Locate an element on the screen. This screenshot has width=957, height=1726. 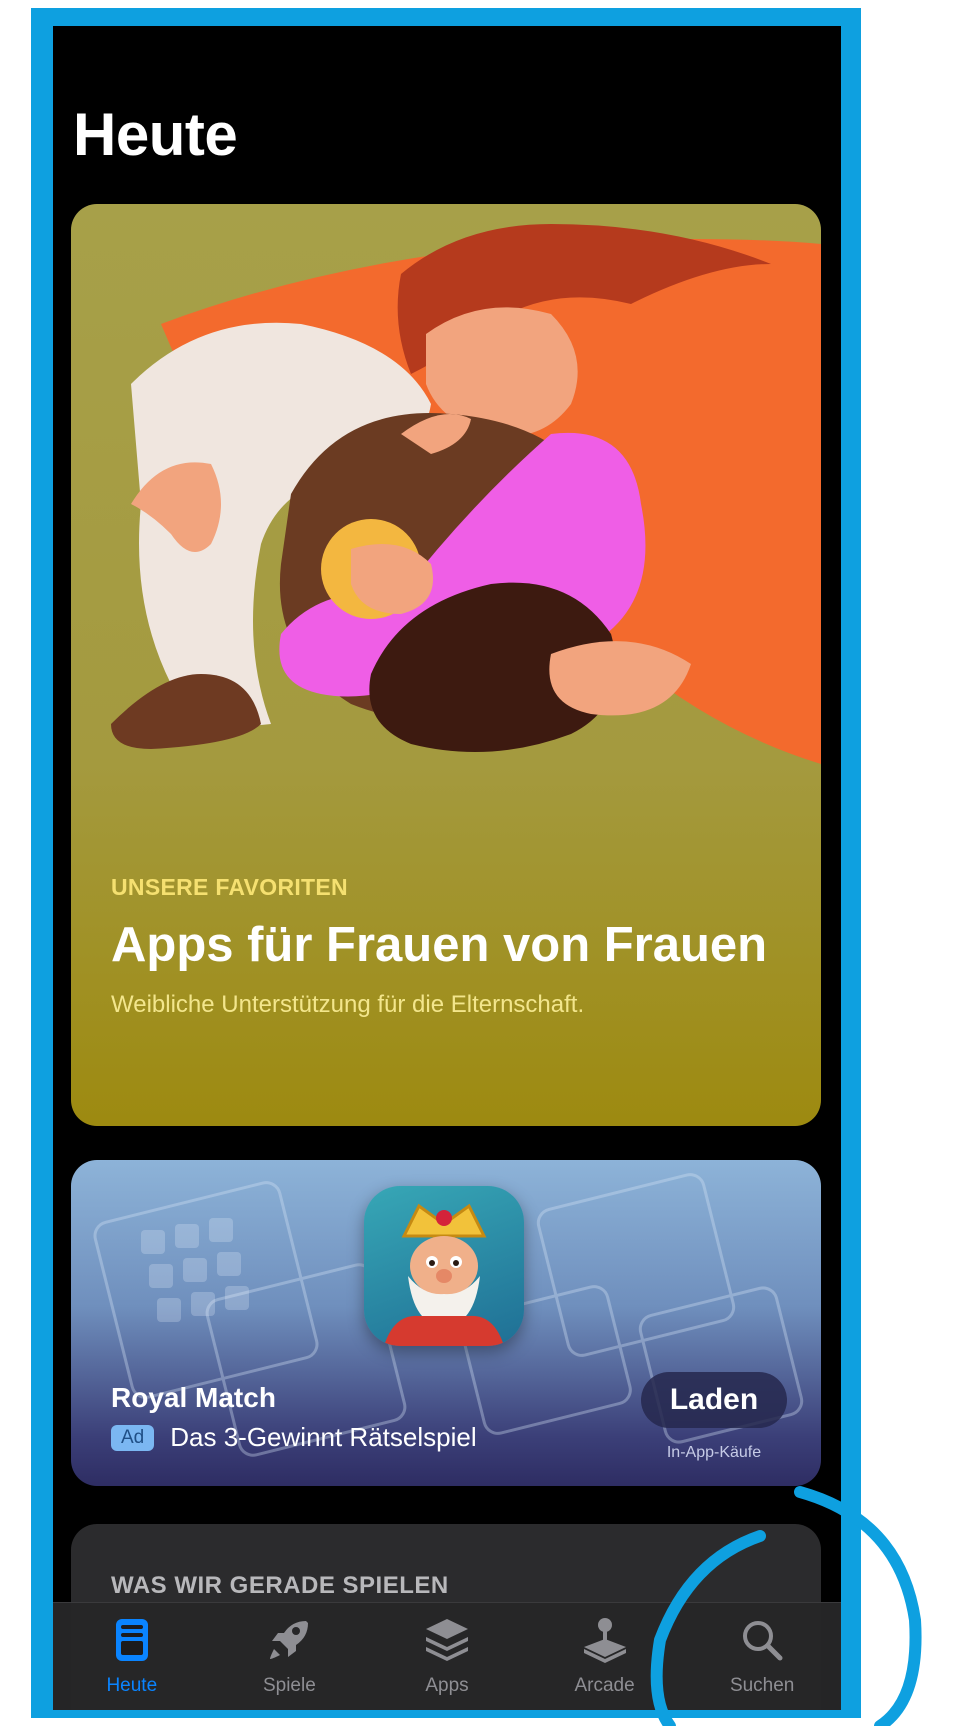
joystick-icon is located at coordinates (604, 1640).